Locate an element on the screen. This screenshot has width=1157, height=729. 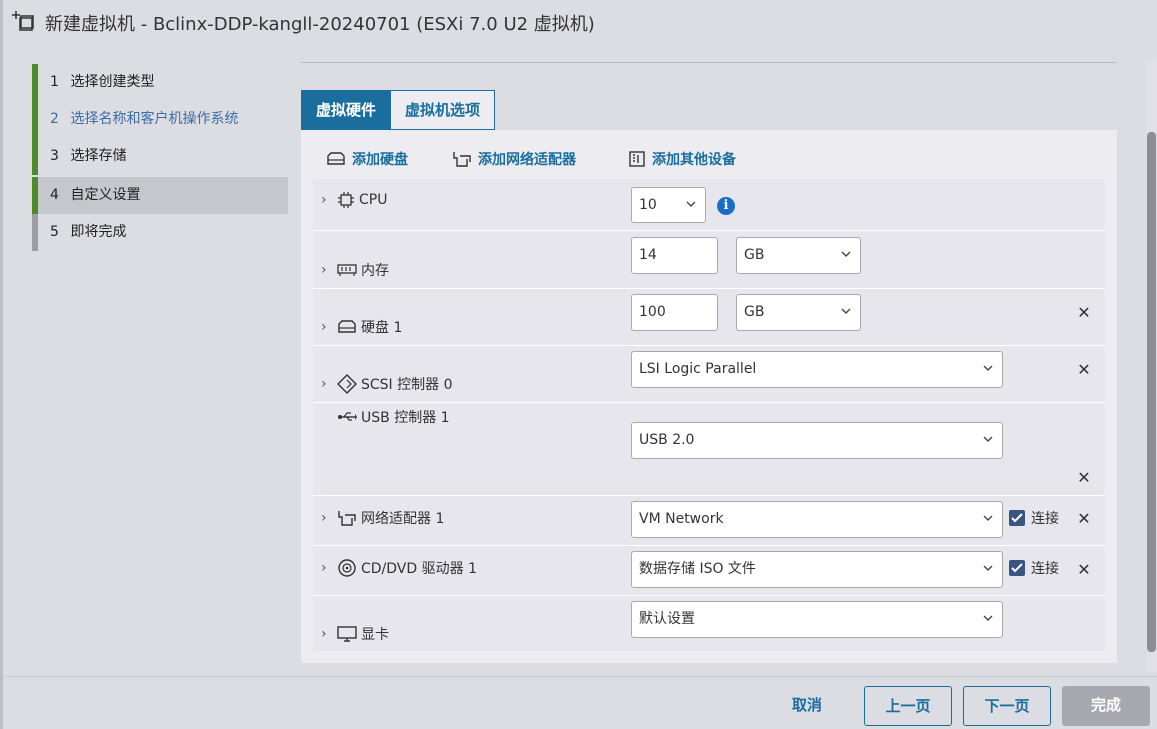
add-other-device-button: 添加其他设备 is located at coordinates (682, 159).